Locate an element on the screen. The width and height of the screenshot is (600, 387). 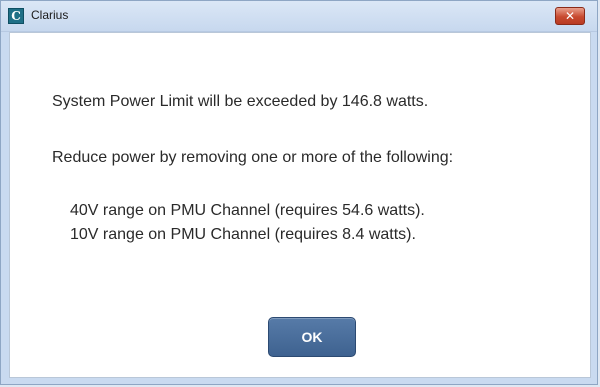
close-button: ✕ is located at coordinates (570, 16).